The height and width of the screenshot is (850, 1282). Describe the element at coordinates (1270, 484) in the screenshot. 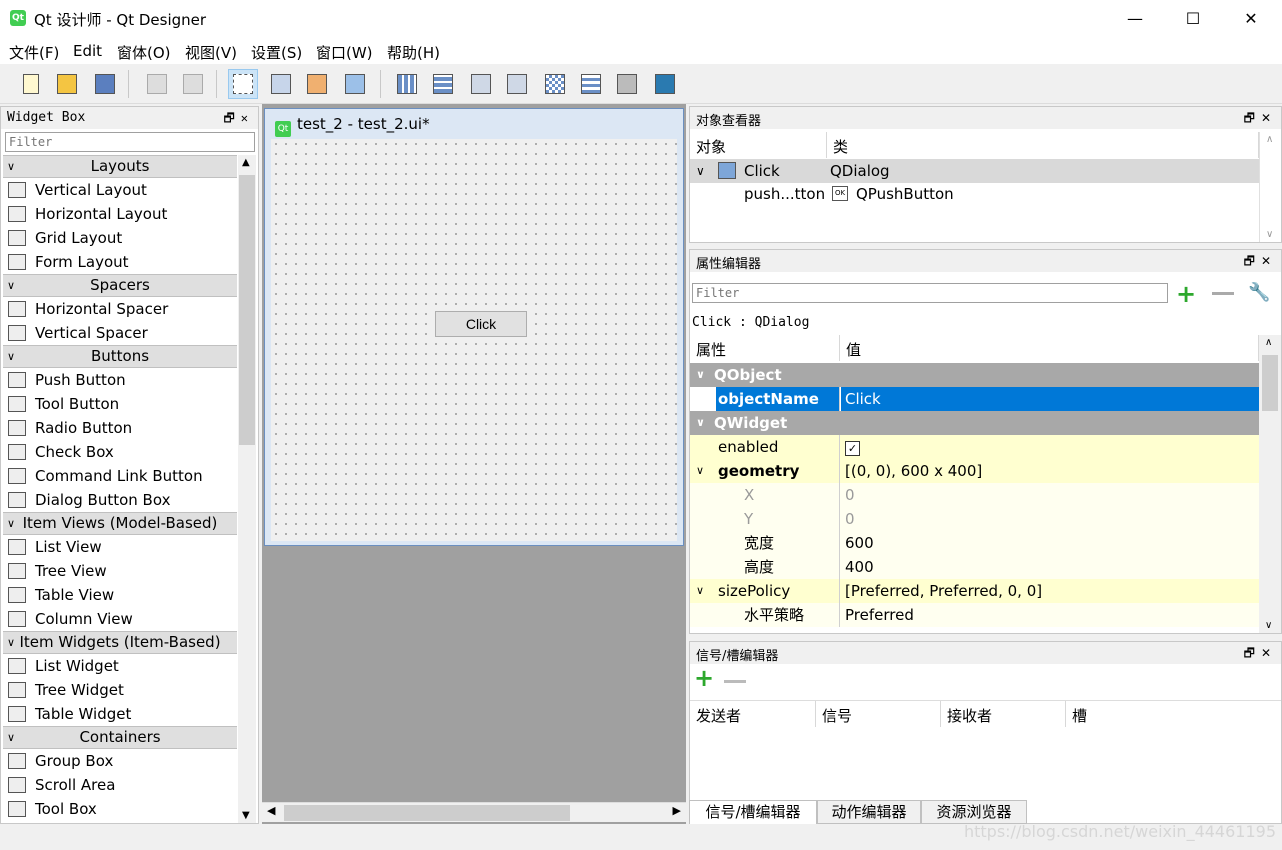

I see `property-editor-scrollbar: ∧ ∨` at that location.